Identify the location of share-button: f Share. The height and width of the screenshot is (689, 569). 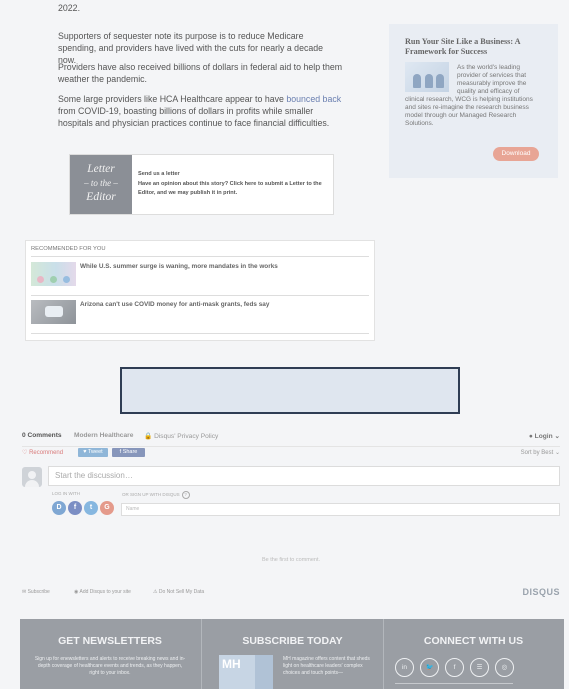
(128, 452).